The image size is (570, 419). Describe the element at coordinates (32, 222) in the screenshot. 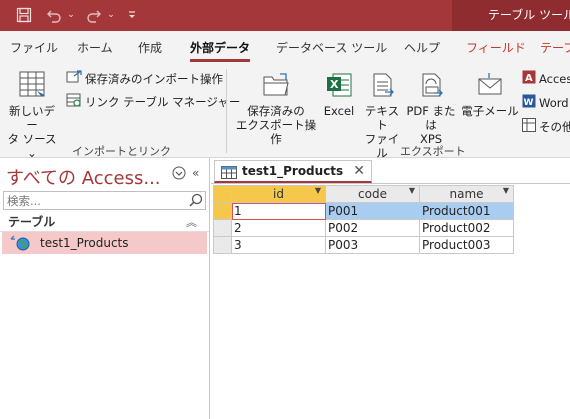

I see `nav-group-label: テーブル` at that location.